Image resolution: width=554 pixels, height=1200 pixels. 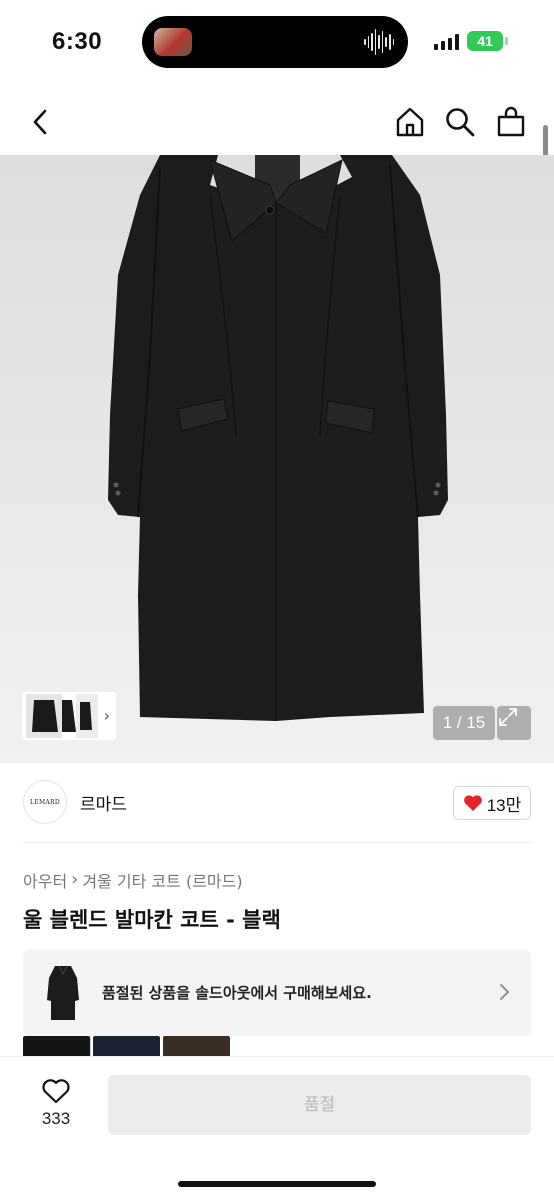 I want to click on battery-icon: 41, so click(x=485, y=41).